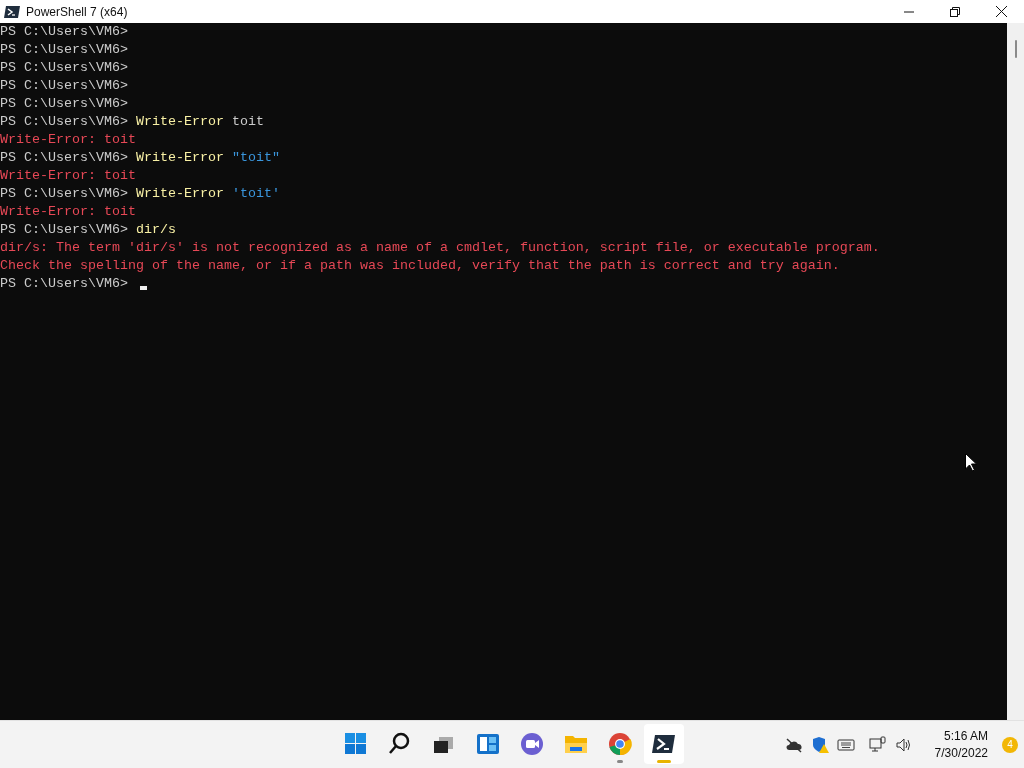 The width and height of the screenshot is (1024, 768). What do you see at coordinates (156, 230) in the screenshot?
I see `command-text: dir/s` at bounding box center [156, 230].